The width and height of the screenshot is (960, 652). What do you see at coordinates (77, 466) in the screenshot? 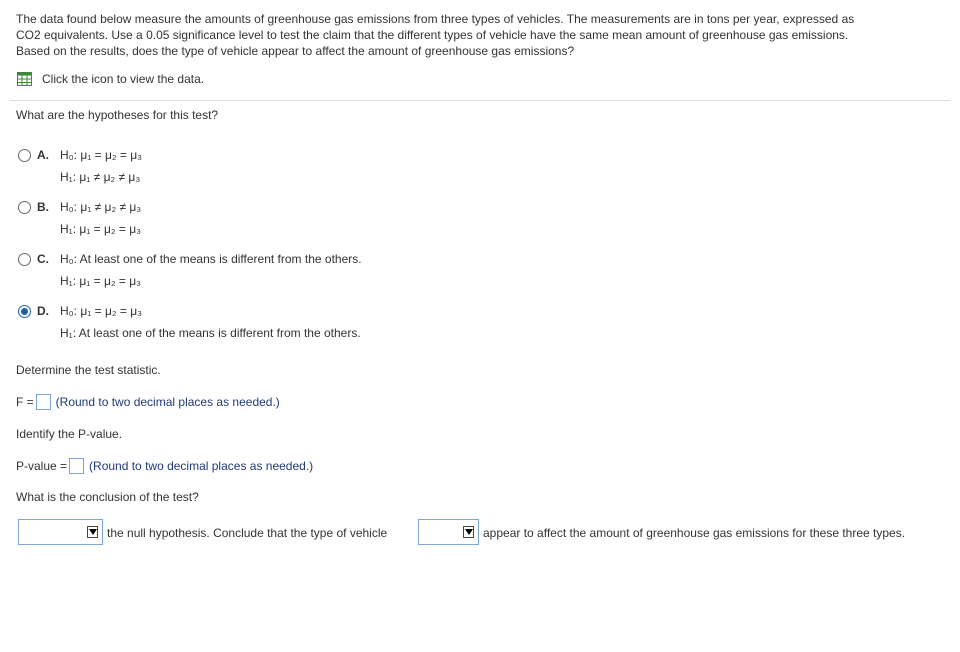
I see `p-value-input` at bounding box center [77, 466].